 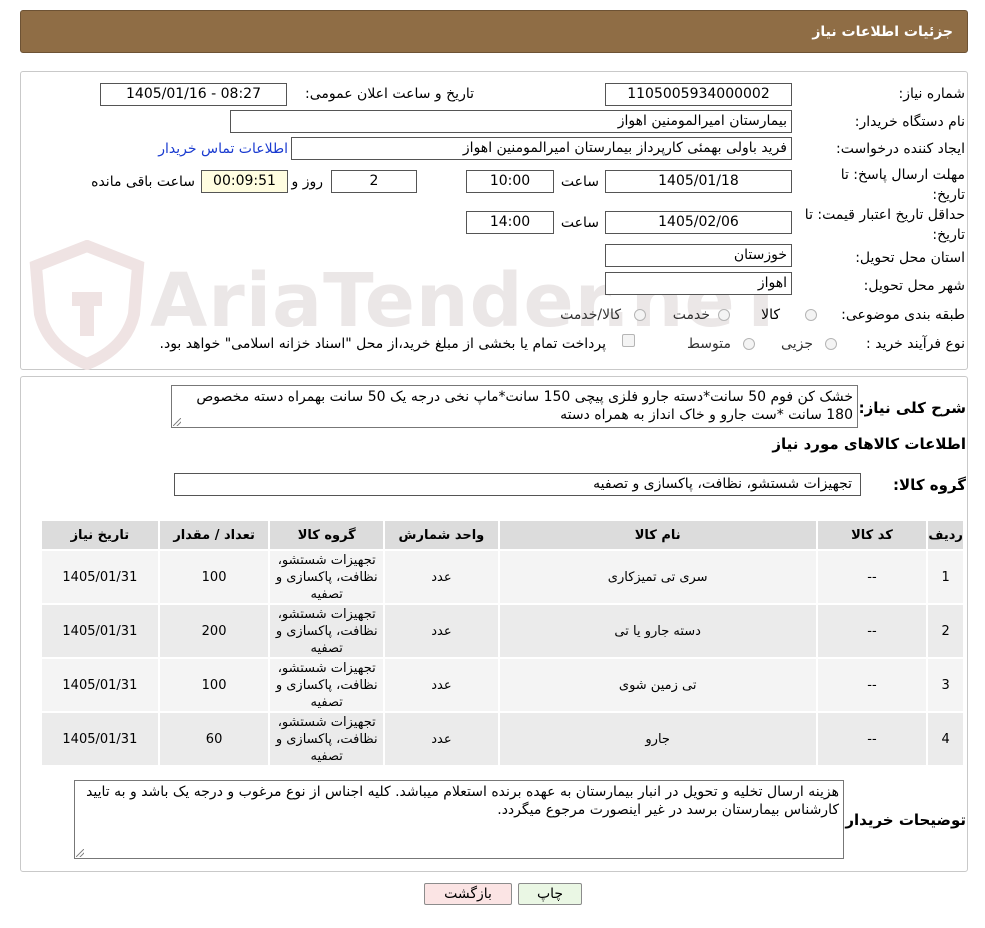 What do you see at coordinates (831, 344) in the screenshot?
I see `process-minor-radio` at bounding box center [831, 344].